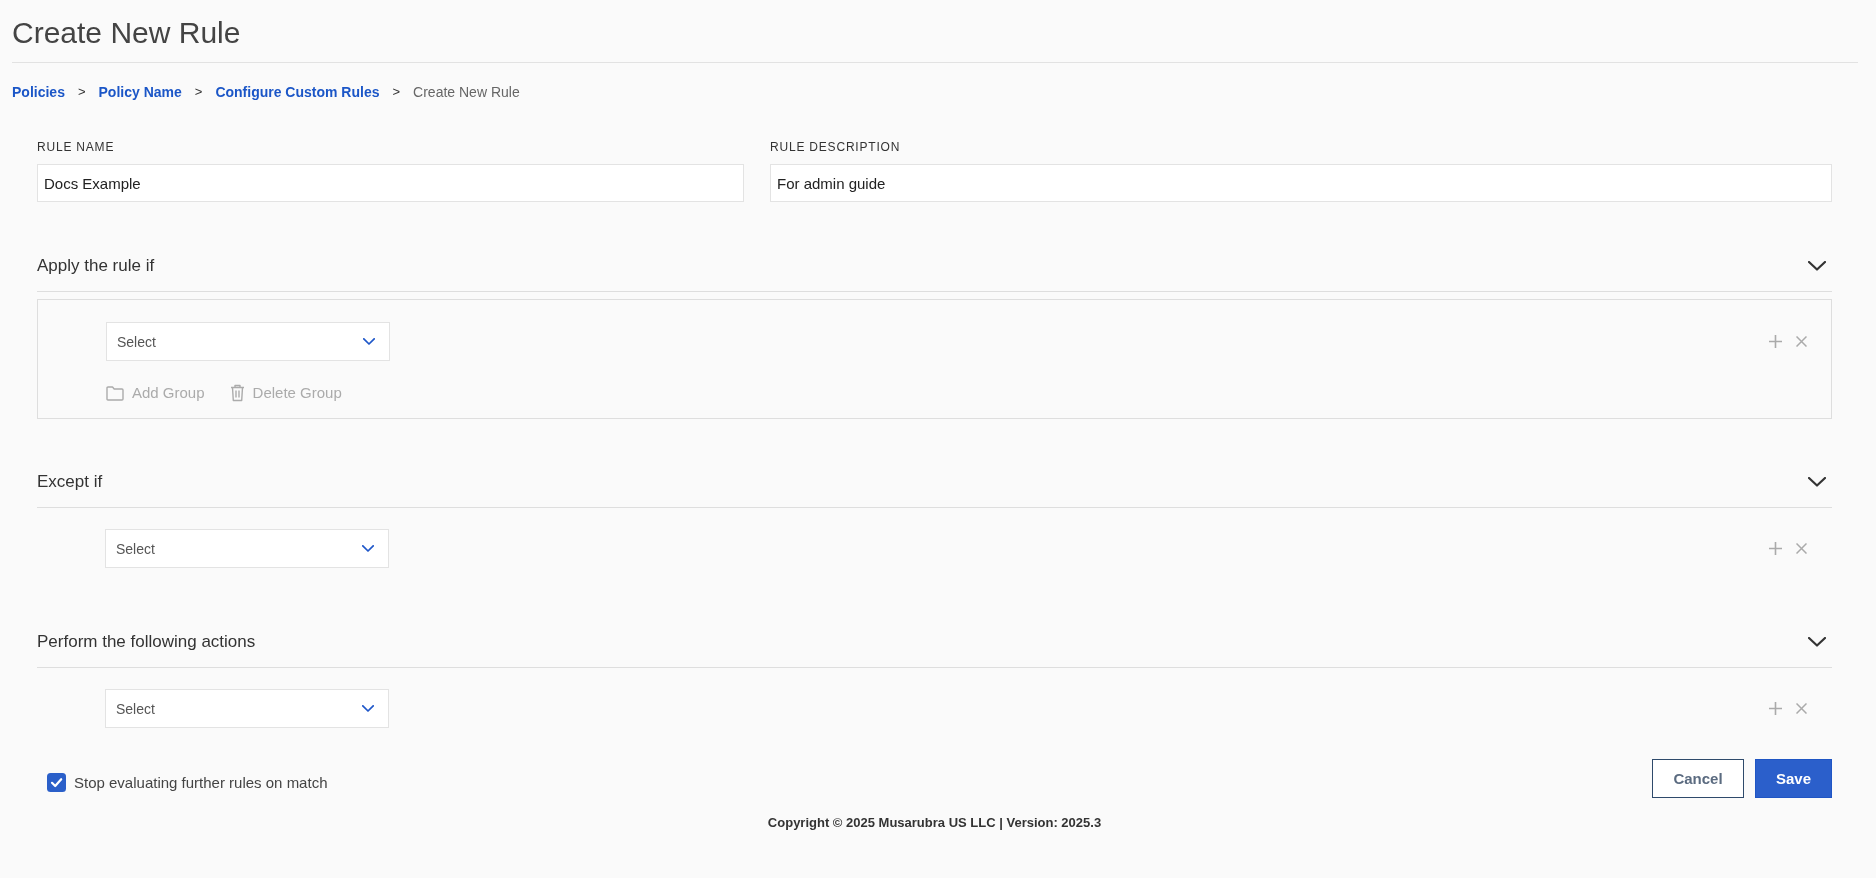 The width and height of the screenshot is (1876, 878). Describe the element at coordinates (934, 822) in the screenshot. I see `copyright-text: Copyright © 2025 Musarubra US LLC | Version: 2025.3` at that location.